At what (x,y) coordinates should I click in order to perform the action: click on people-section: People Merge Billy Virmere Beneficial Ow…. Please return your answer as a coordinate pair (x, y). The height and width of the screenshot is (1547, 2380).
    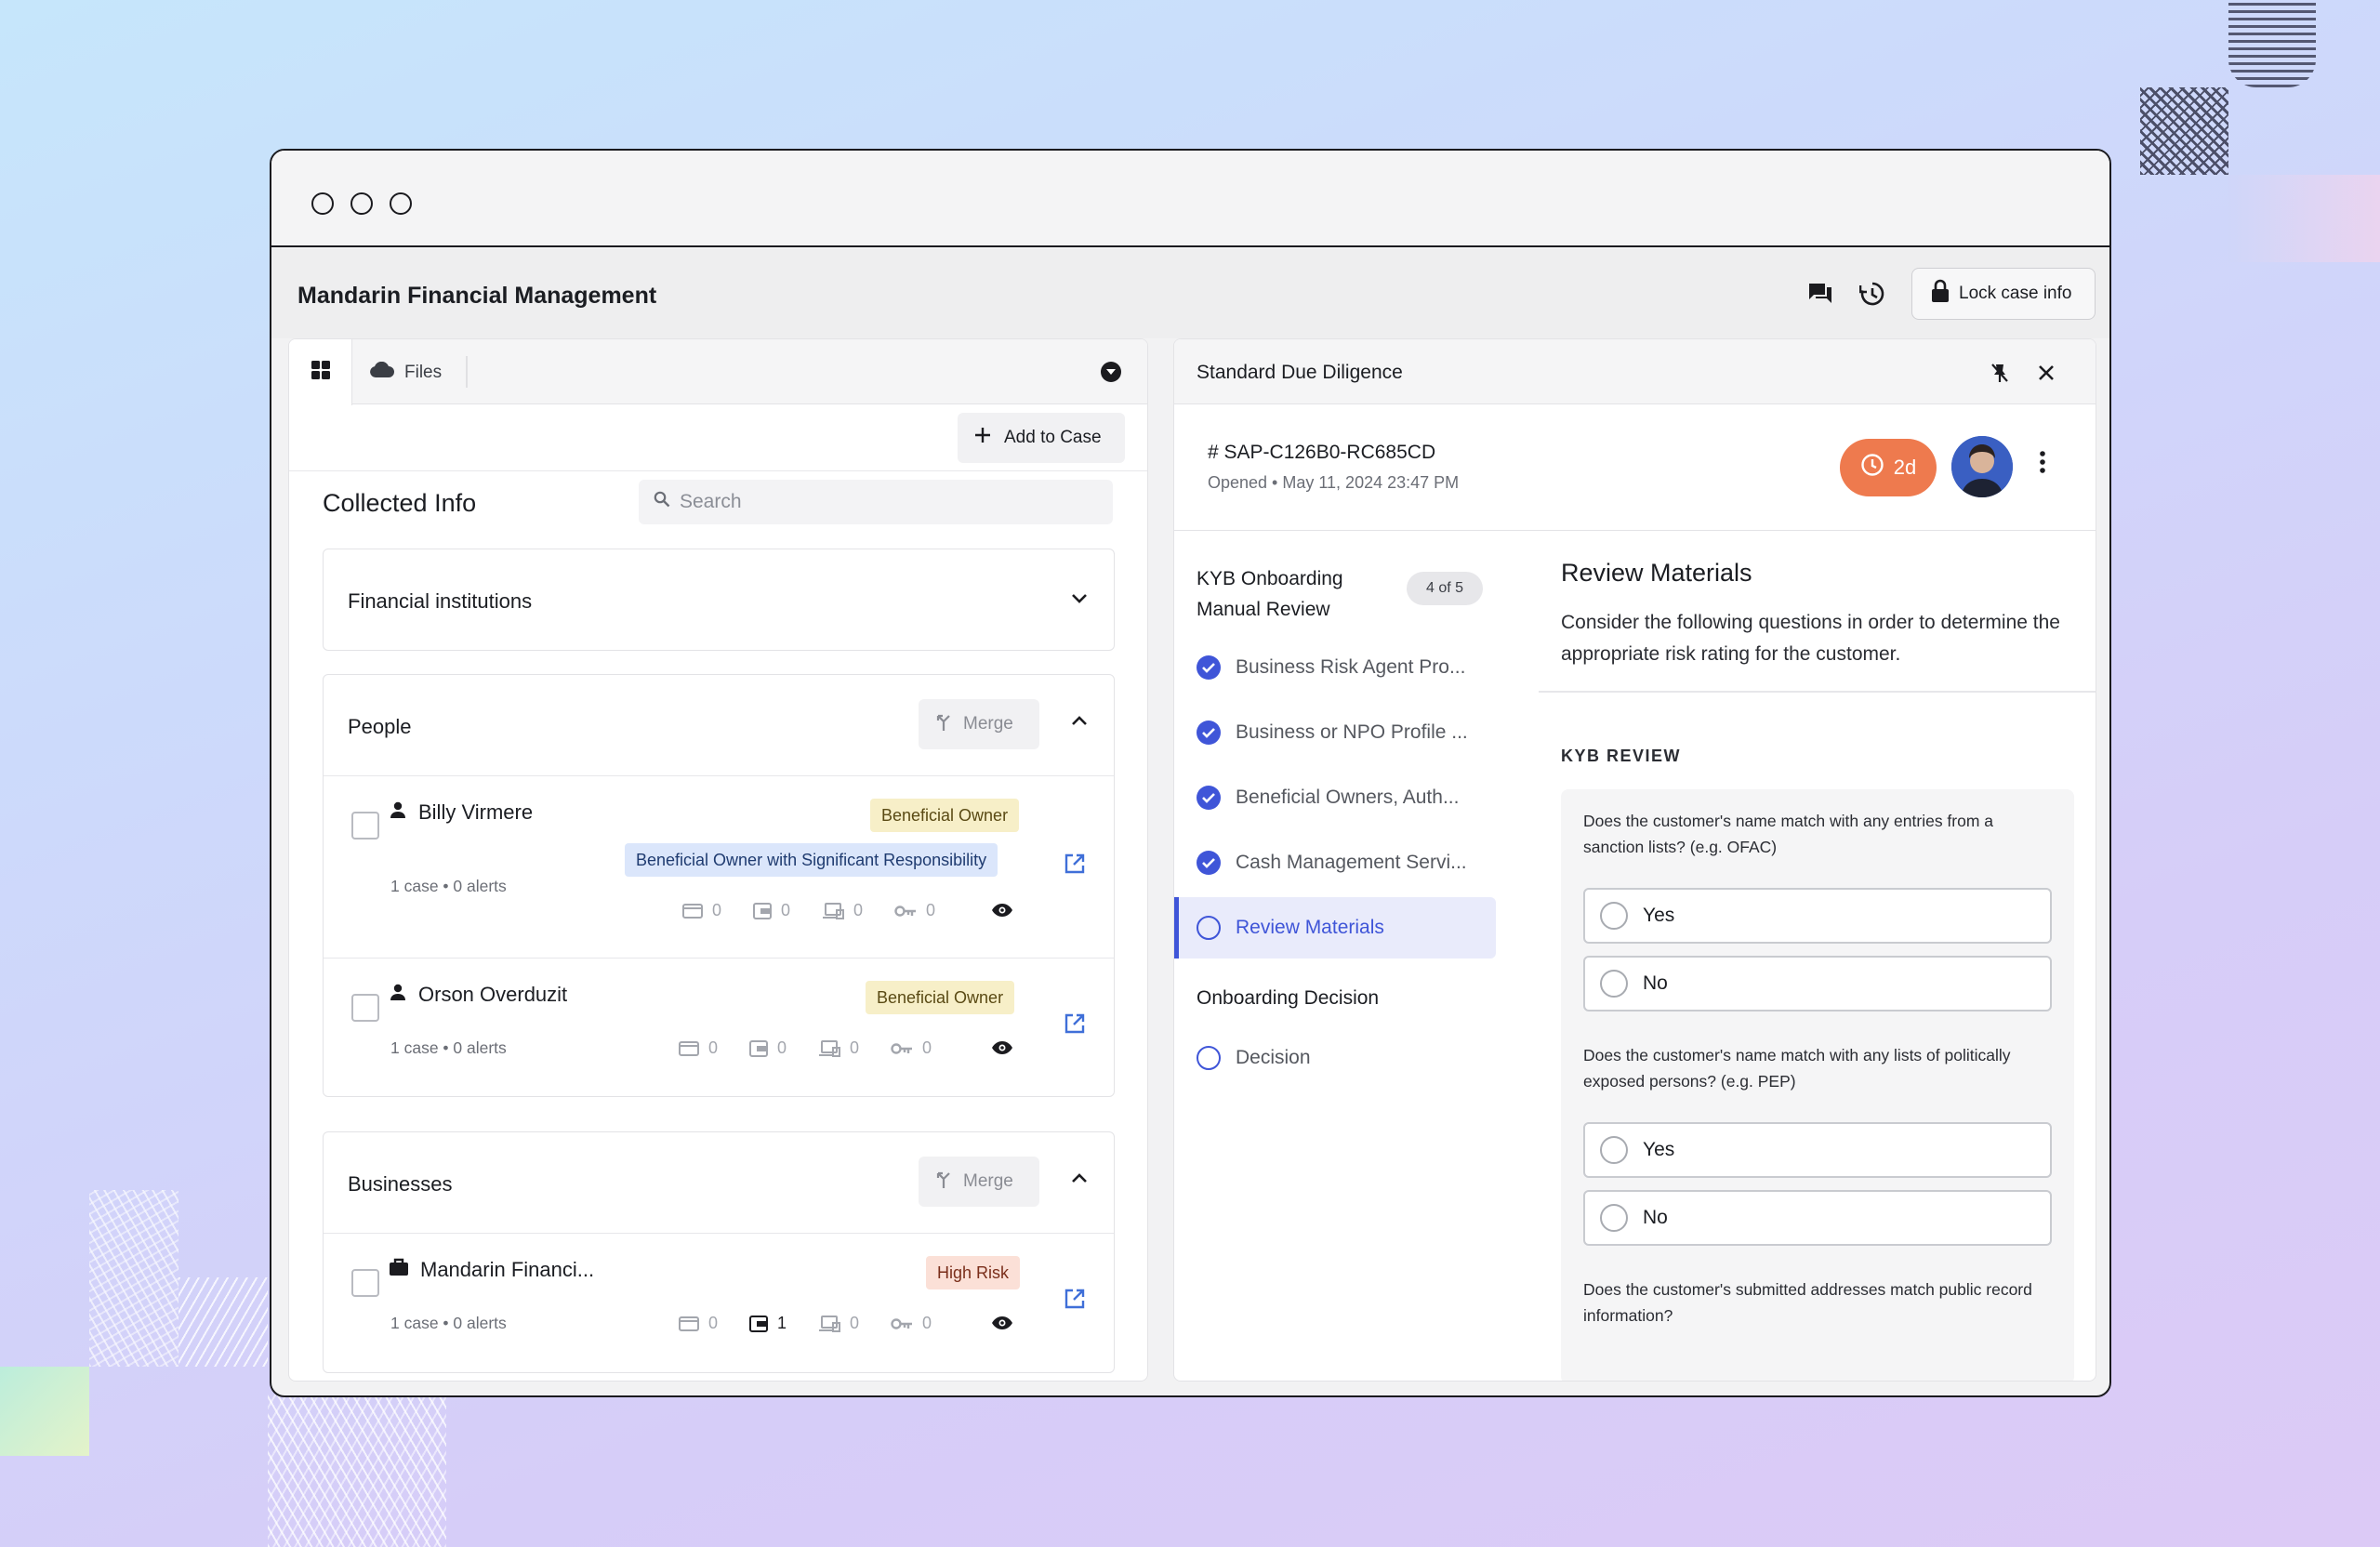
    Looking at the image, I should click on (719, 885).